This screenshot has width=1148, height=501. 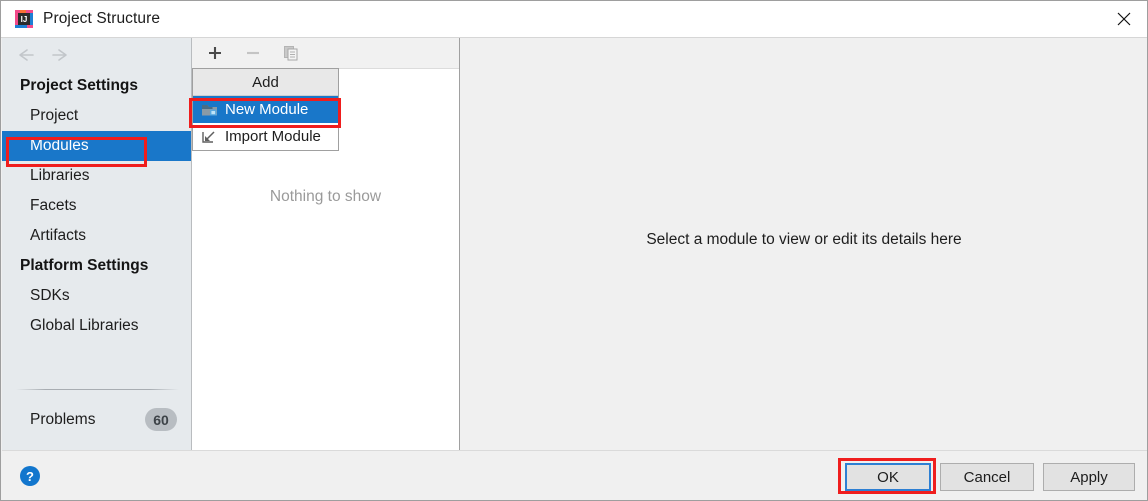 I want to click on close-icon, so click(x=1124, y=19).